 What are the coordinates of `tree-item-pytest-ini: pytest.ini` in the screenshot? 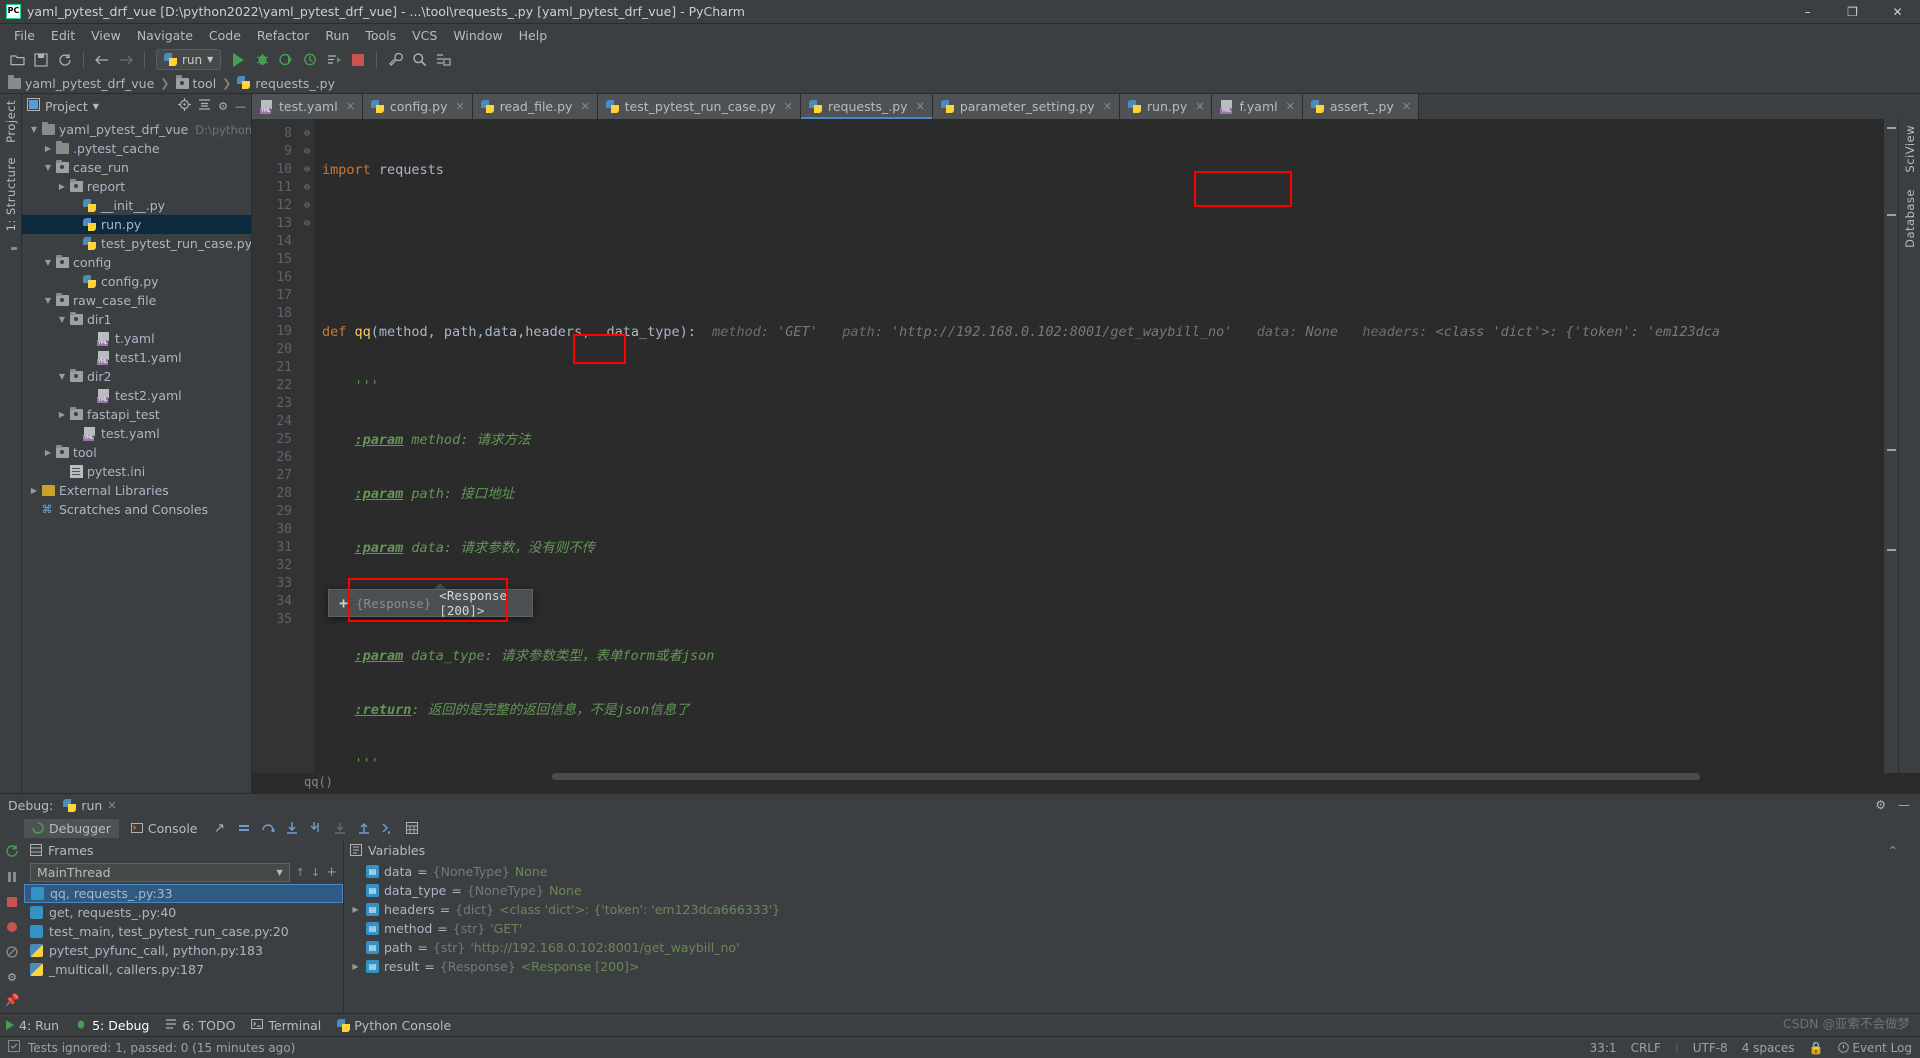 It's located at (136, 471).